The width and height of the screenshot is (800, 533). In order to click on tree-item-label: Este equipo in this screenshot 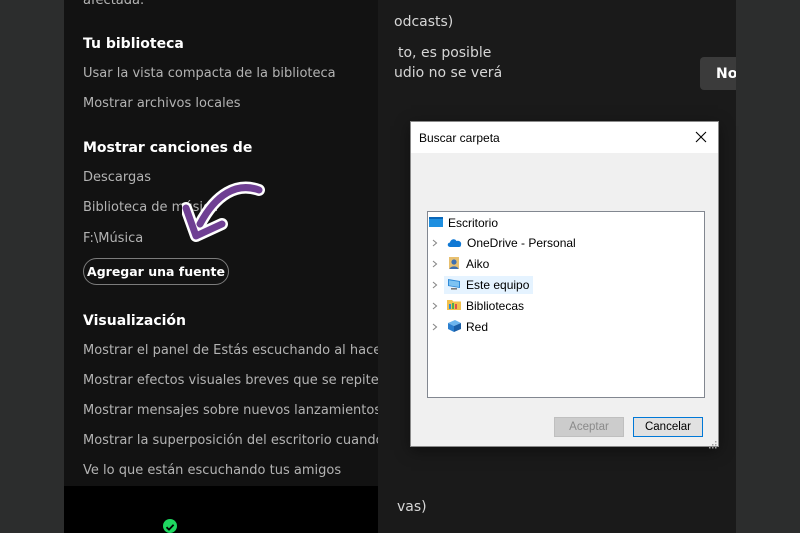, I will do `click(498, 285)`.